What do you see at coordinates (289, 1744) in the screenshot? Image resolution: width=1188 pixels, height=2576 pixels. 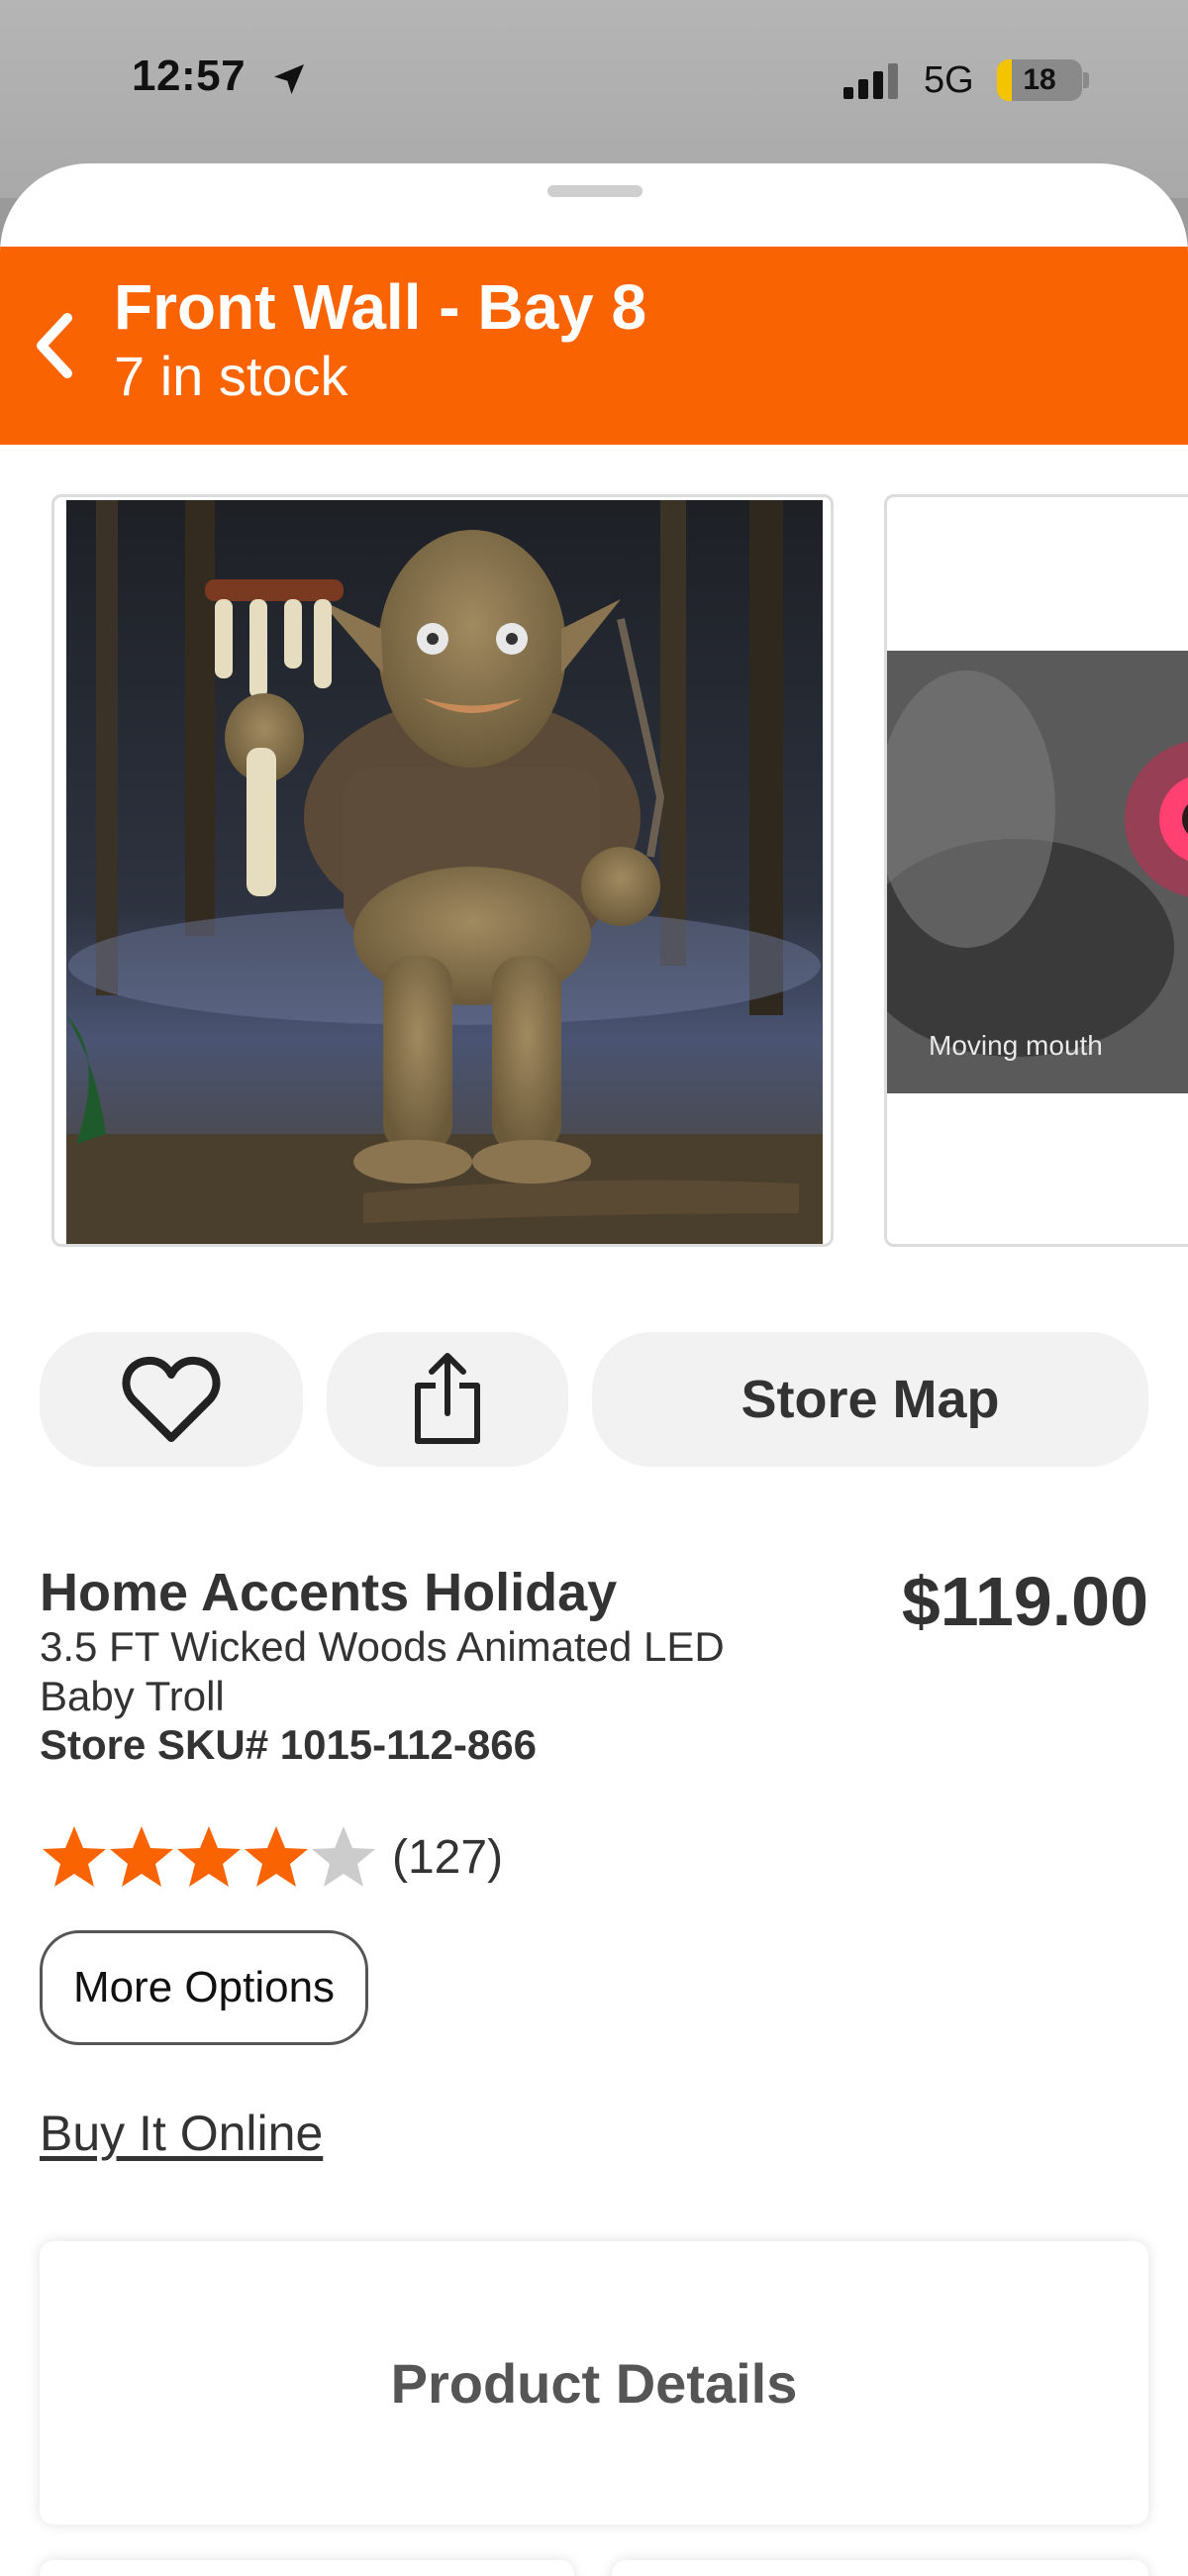 I see `product-sku: Store SKU# 1015-112-866` at bounding box center [289, 1744].